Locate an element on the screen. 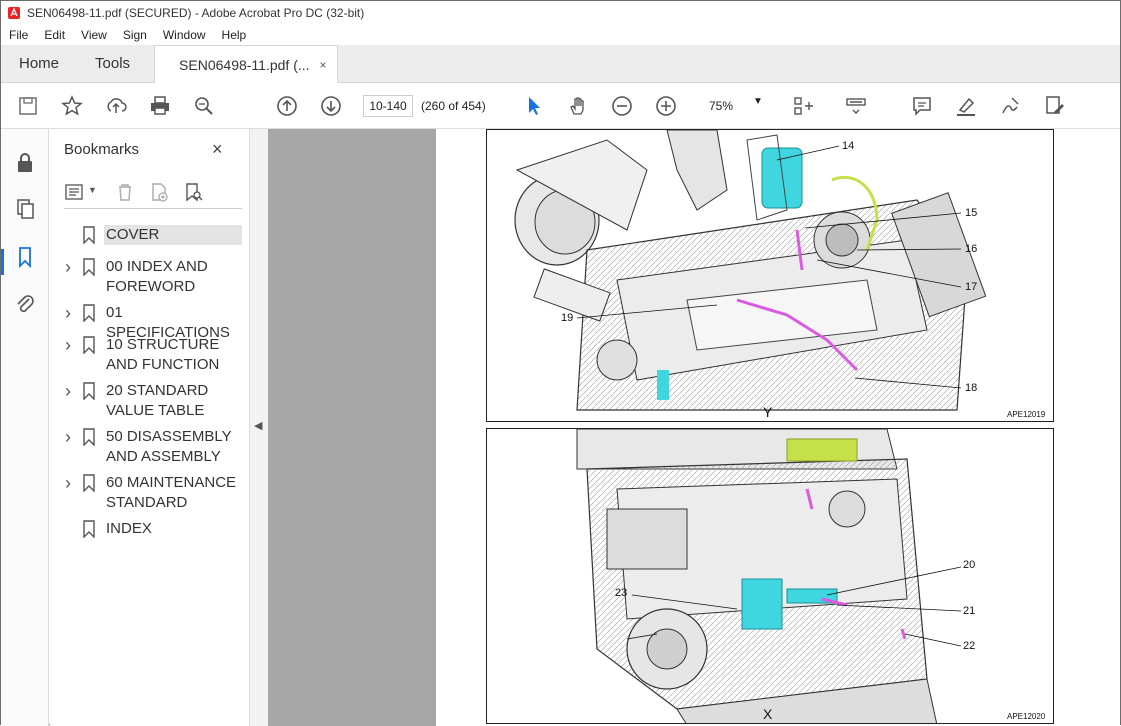  tab-home: Home is located at coordinates (39, 63).